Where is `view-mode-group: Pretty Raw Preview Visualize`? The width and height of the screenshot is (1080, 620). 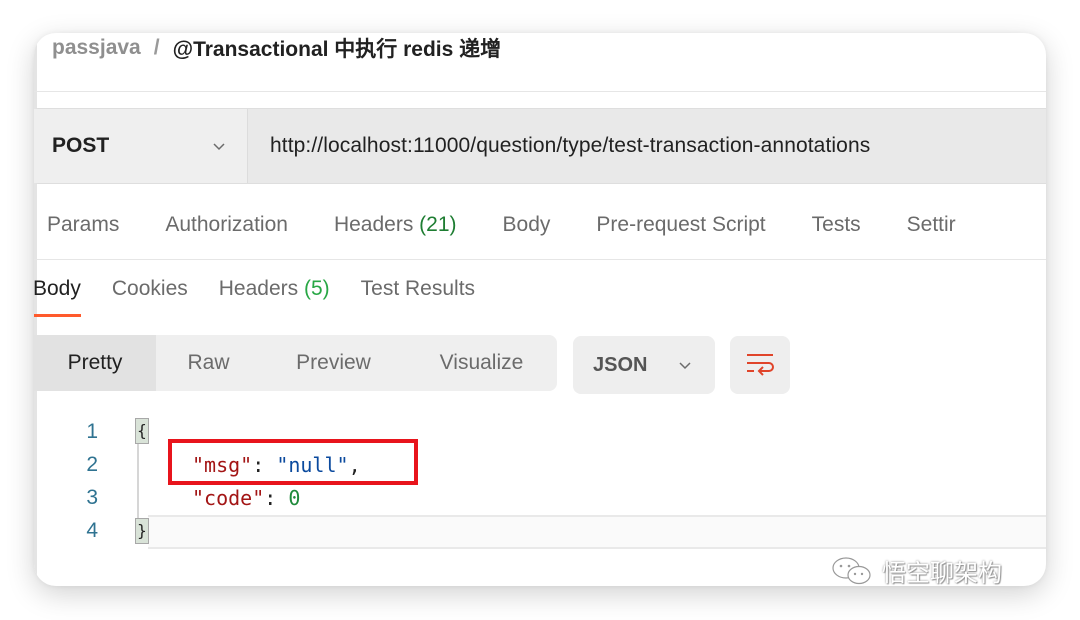
view-mode-group: Pretty Raw Preview Visualize is located at coordinates (295, 363).